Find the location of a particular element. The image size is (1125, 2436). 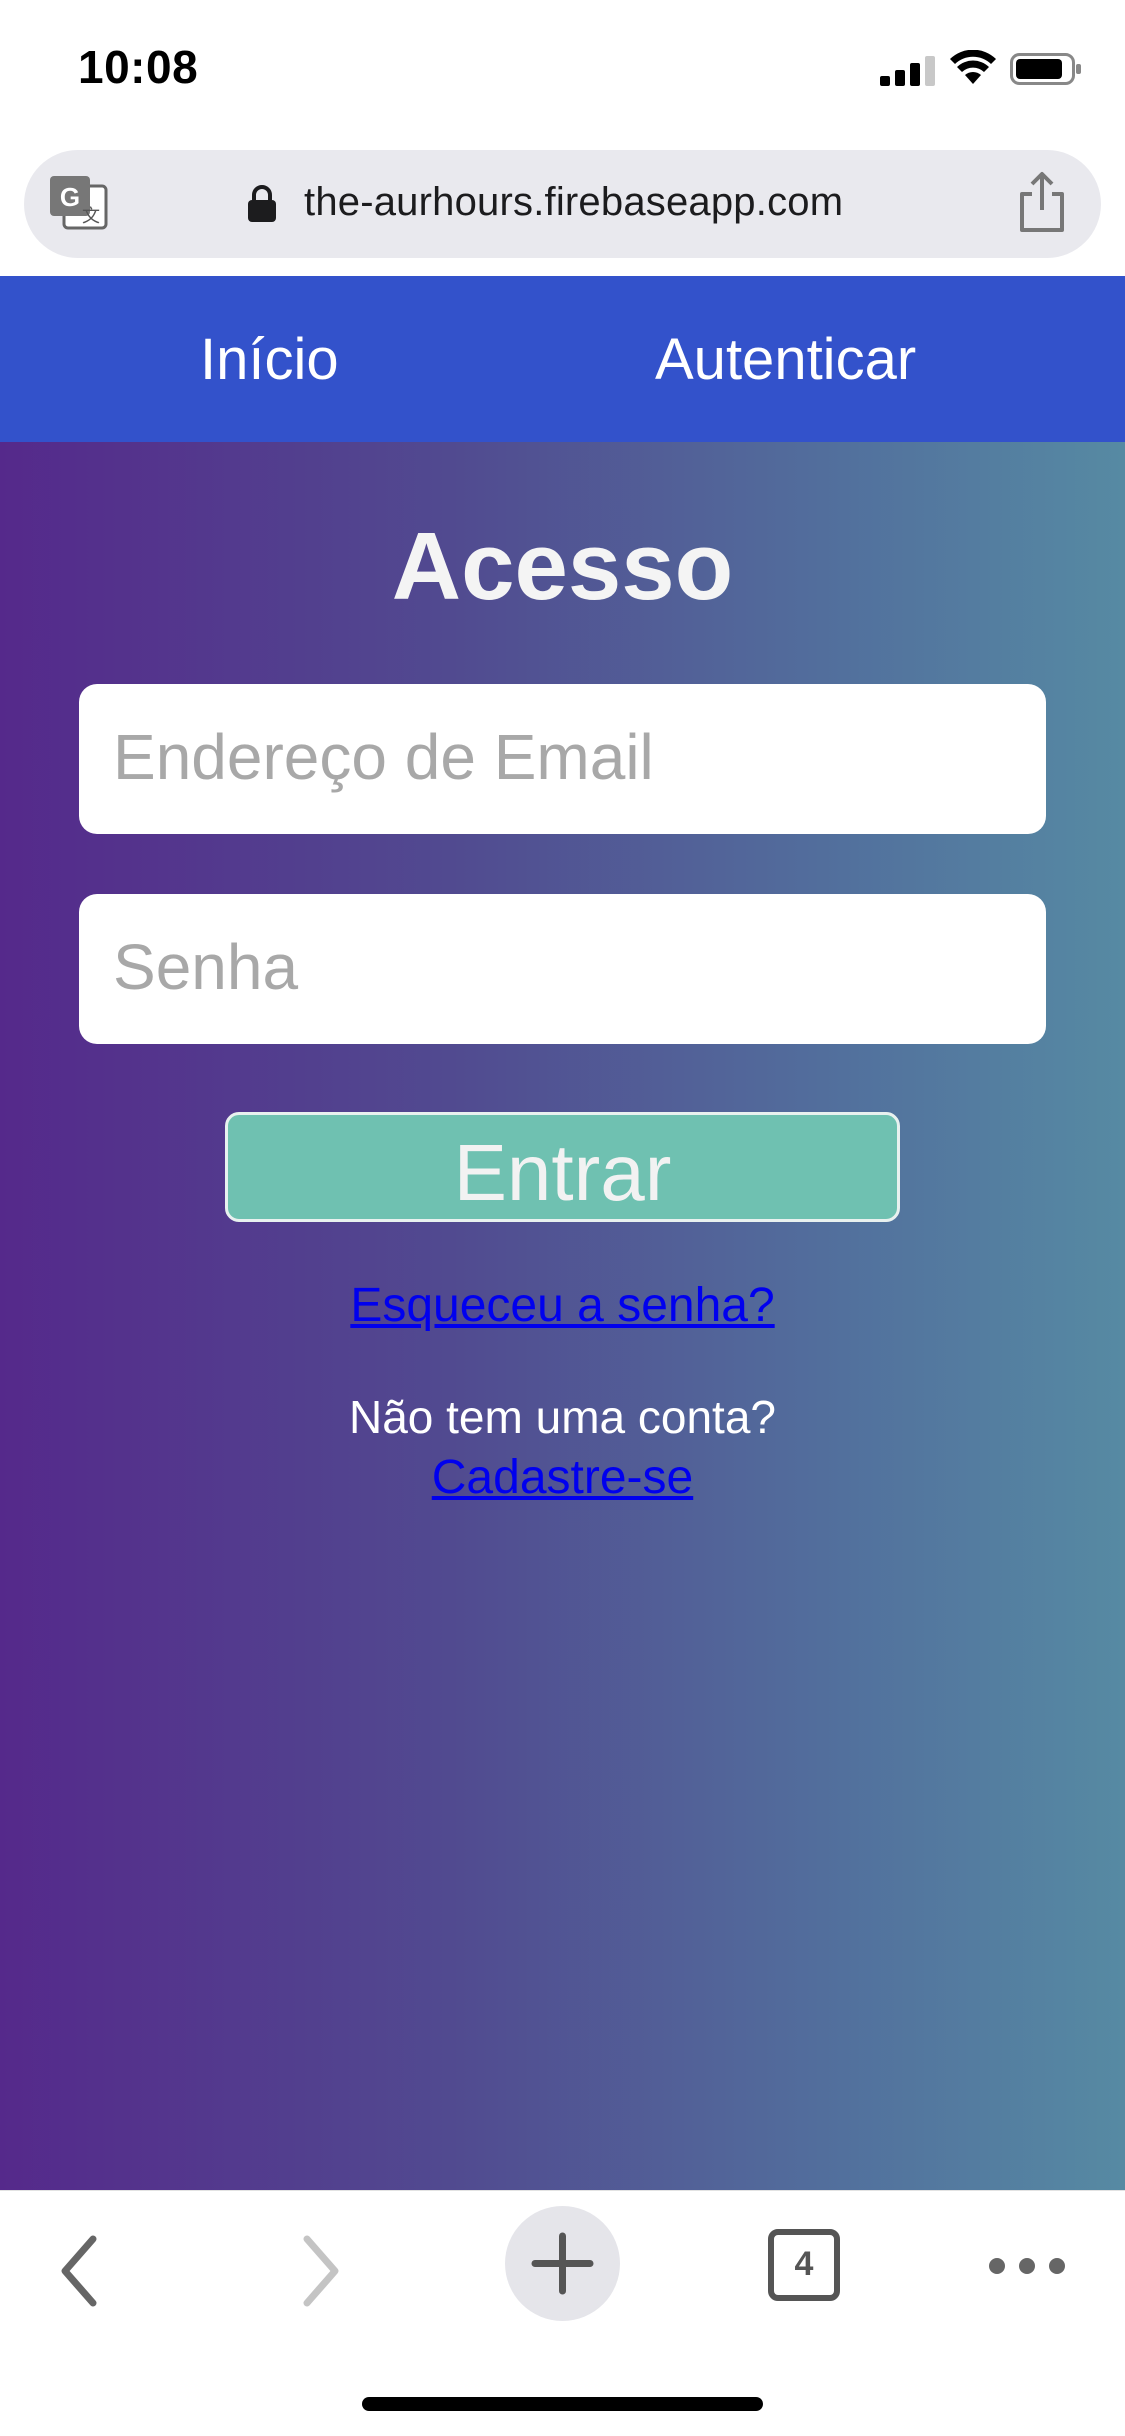

password-field: Senha is located at coordinates (562, 969).